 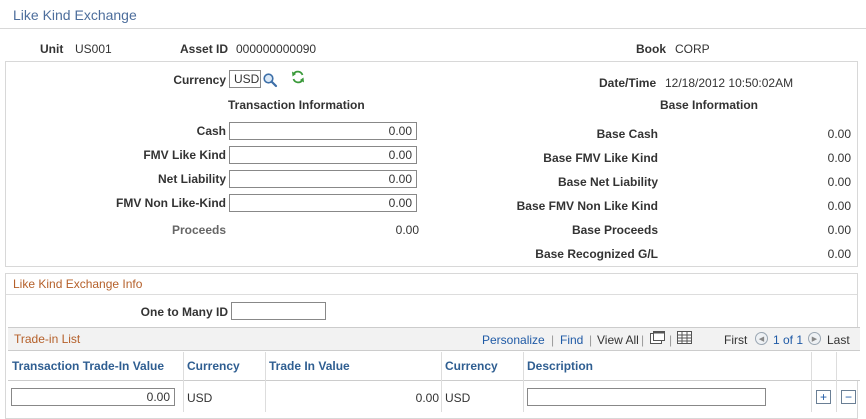 What do you see at coordinates (199, 80) in the screenshot?
I see `currency-label: Currency` at bounding box center [199, 80].